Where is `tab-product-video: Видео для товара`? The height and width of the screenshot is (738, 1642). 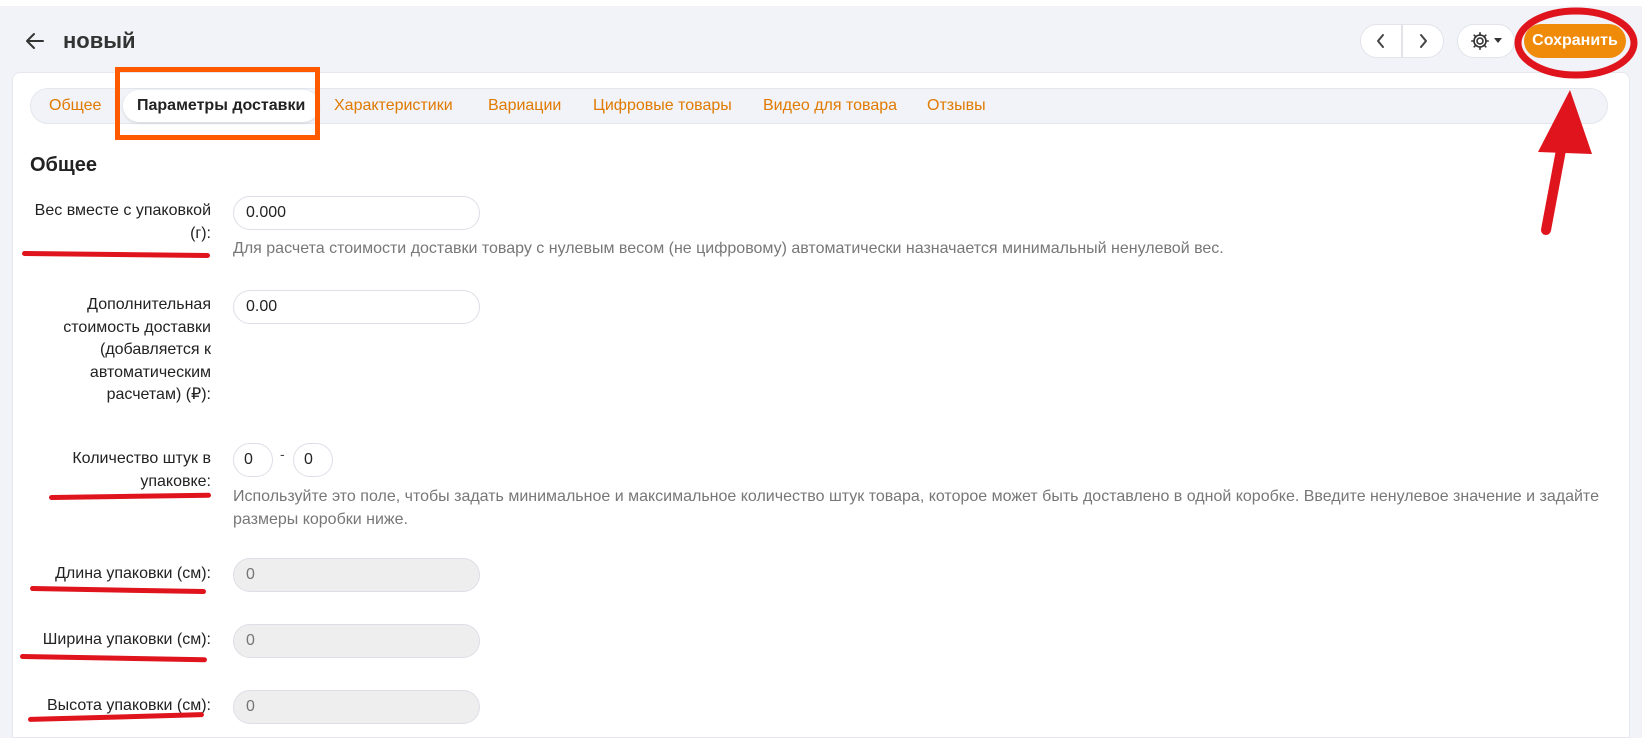
tab-product-video: Видео для товара is located at coordinates (830, 106).